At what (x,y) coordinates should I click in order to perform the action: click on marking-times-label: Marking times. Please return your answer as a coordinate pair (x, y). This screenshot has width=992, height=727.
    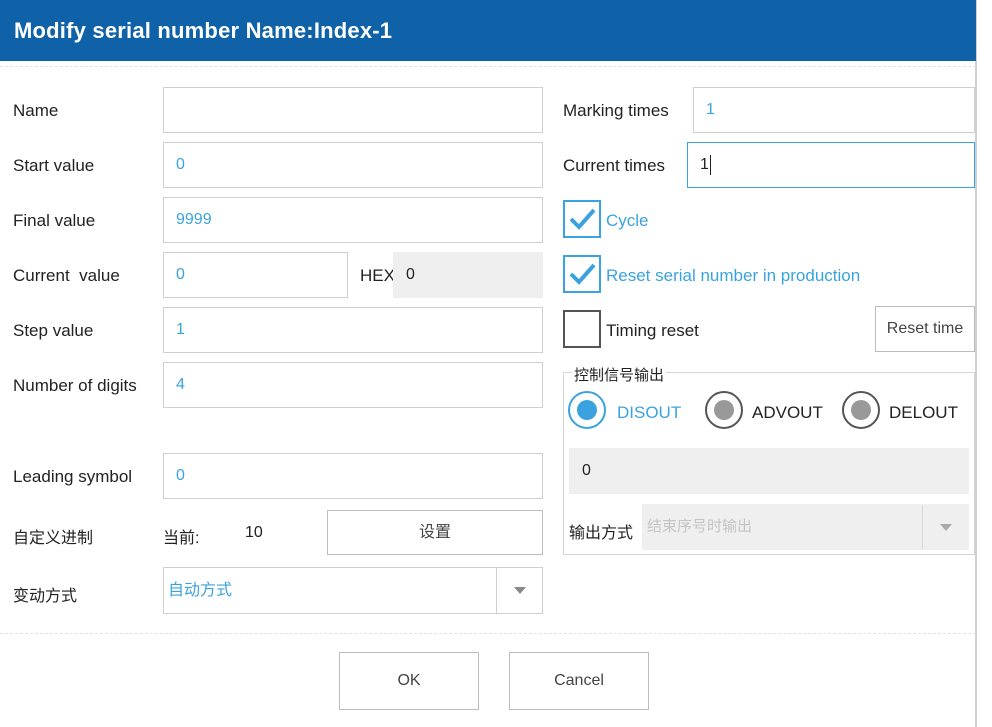
    Looking at the image, I should click on (616, 110).